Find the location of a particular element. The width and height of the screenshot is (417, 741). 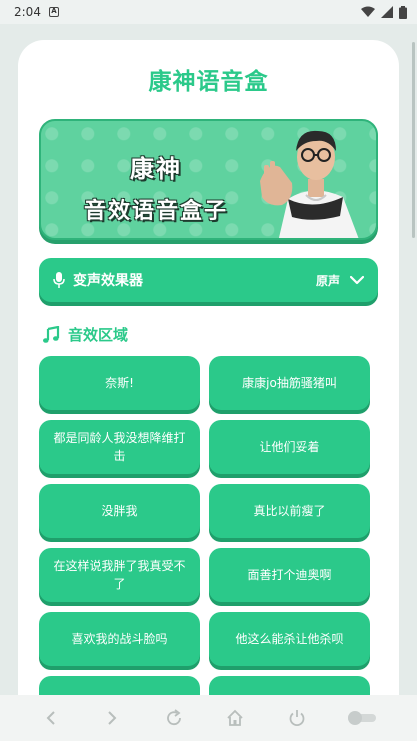

refresh-icon is located at coordinates (174, 718).